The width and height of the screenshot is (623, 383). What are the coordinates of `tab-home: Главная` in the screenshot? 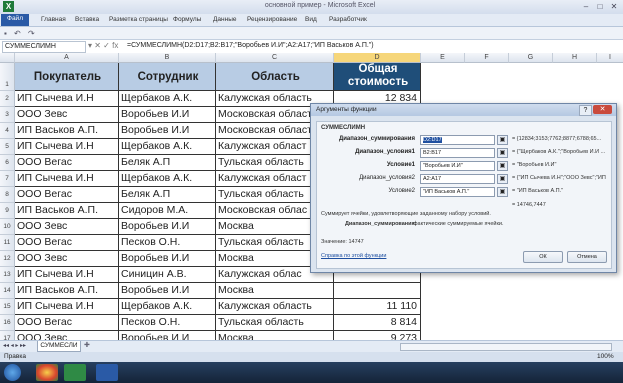 It's located at (53, 19).